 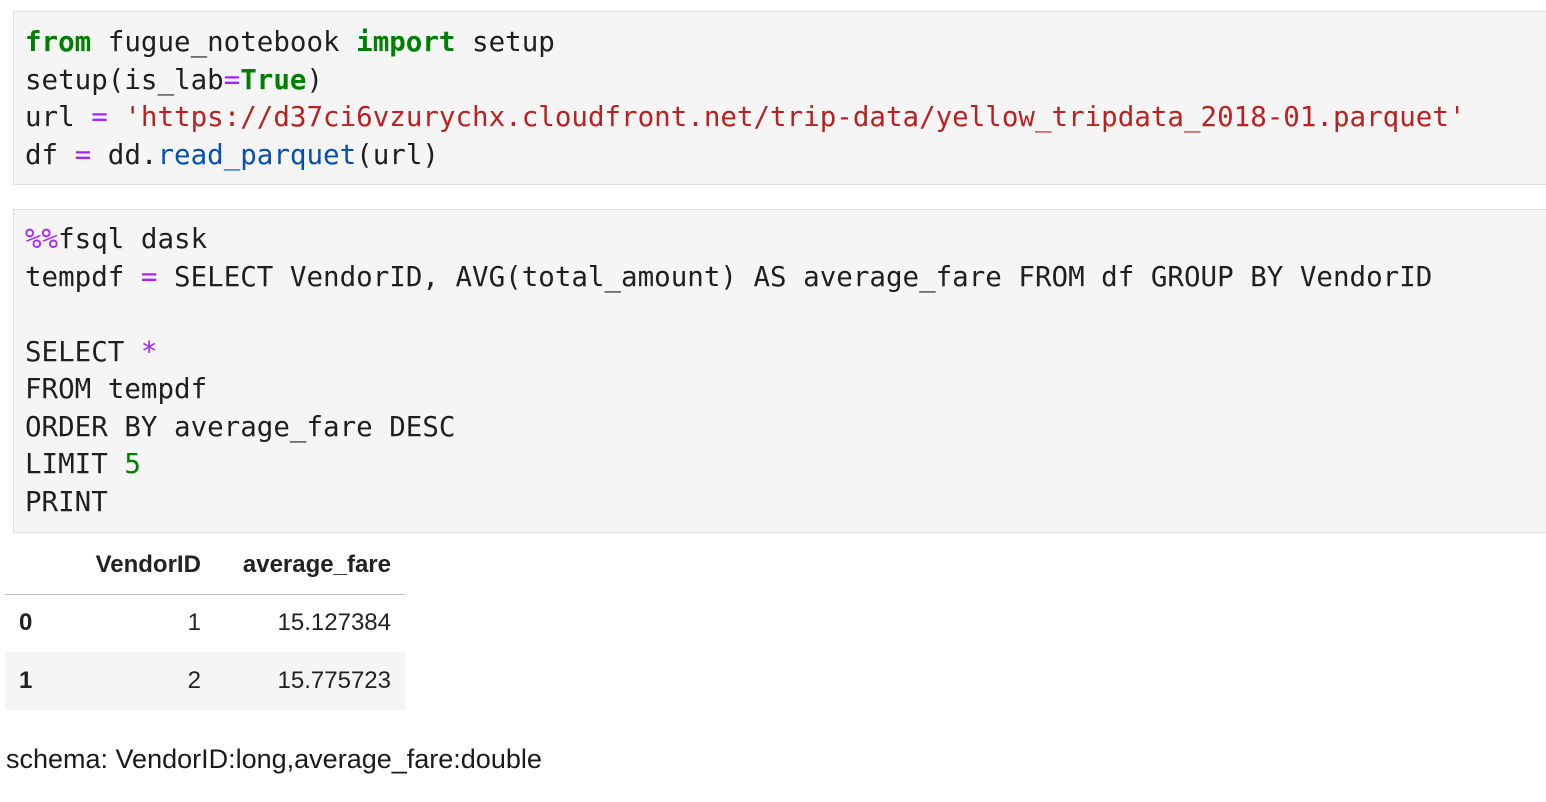 What do you see at coordinates (66, 501) in the screenshot?
I see `code-token: PRINT` at bounding box center [66, 501].